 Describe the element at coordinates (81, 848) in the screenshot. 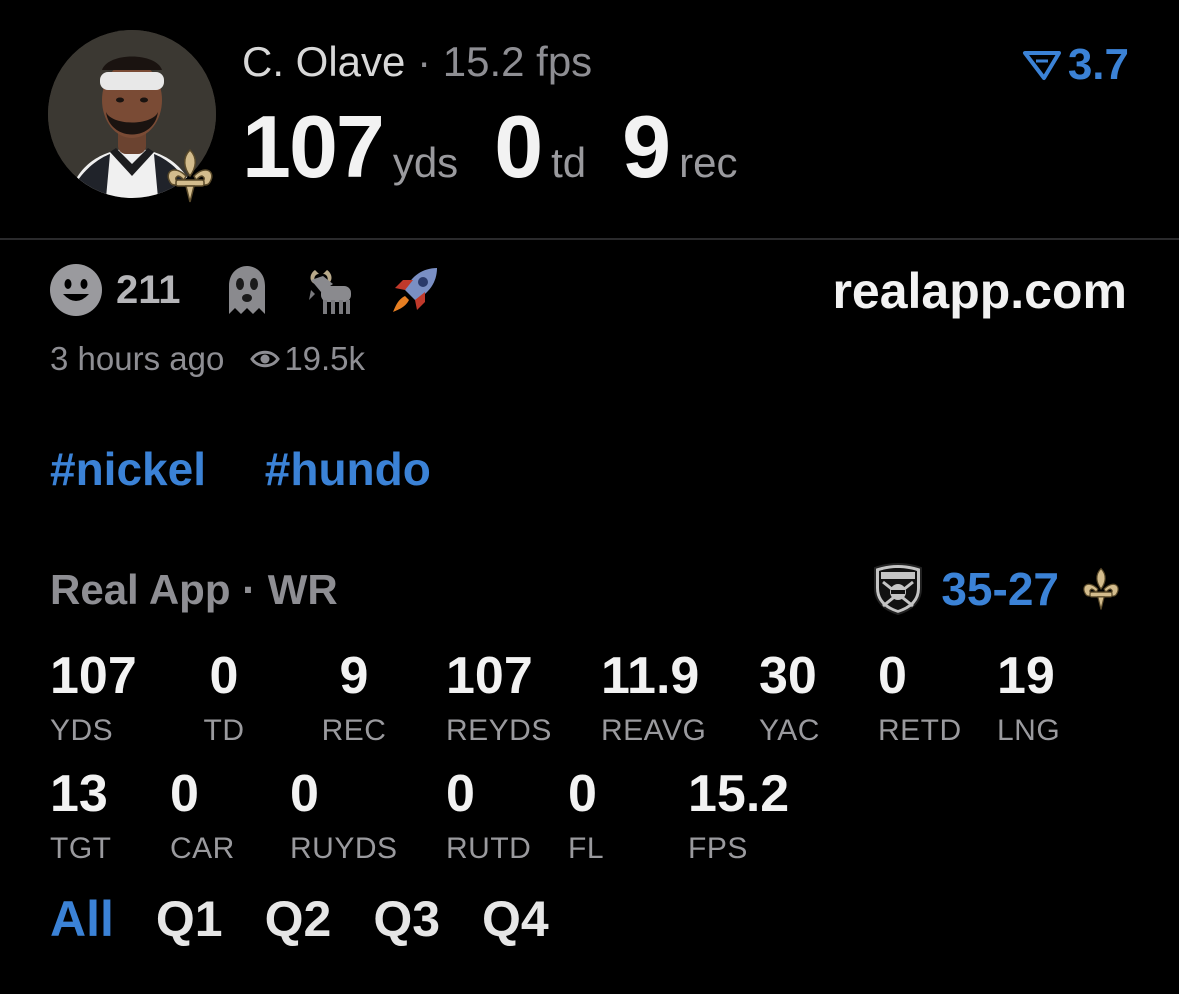

I see `stat-label: TGT` at that location.